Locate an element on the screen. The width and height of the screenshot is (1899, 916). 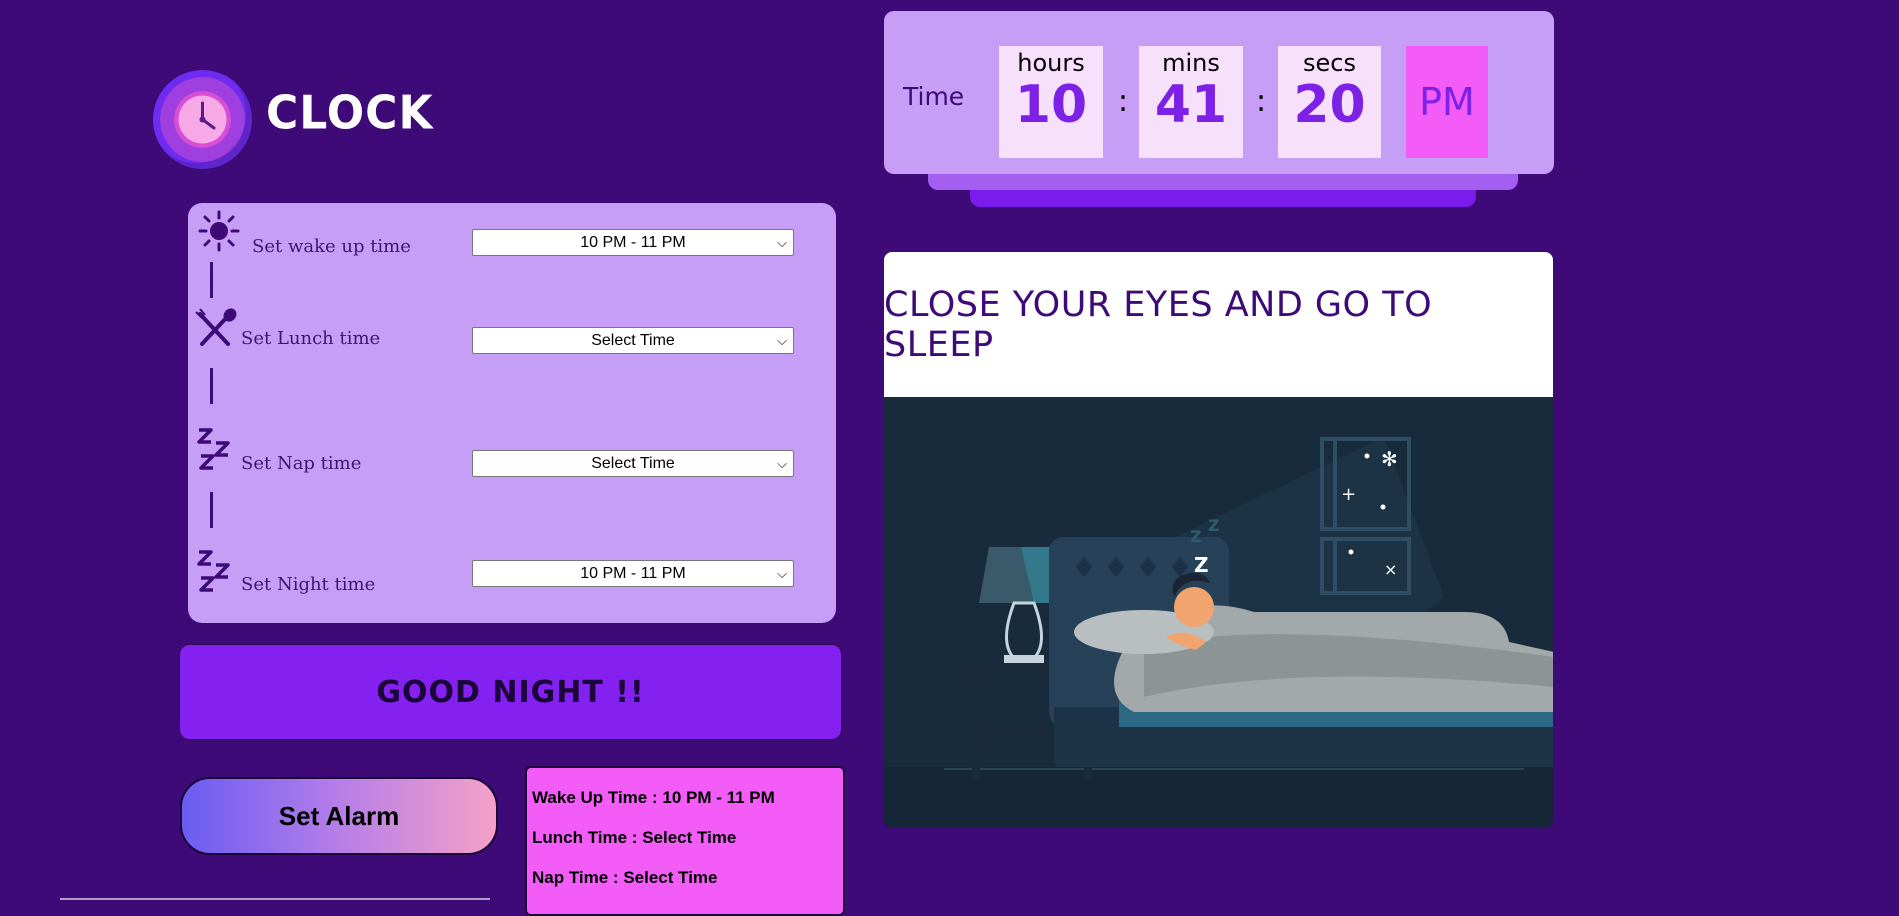
lunch-label: Set Lunch time is located at coordinates (311, 338).